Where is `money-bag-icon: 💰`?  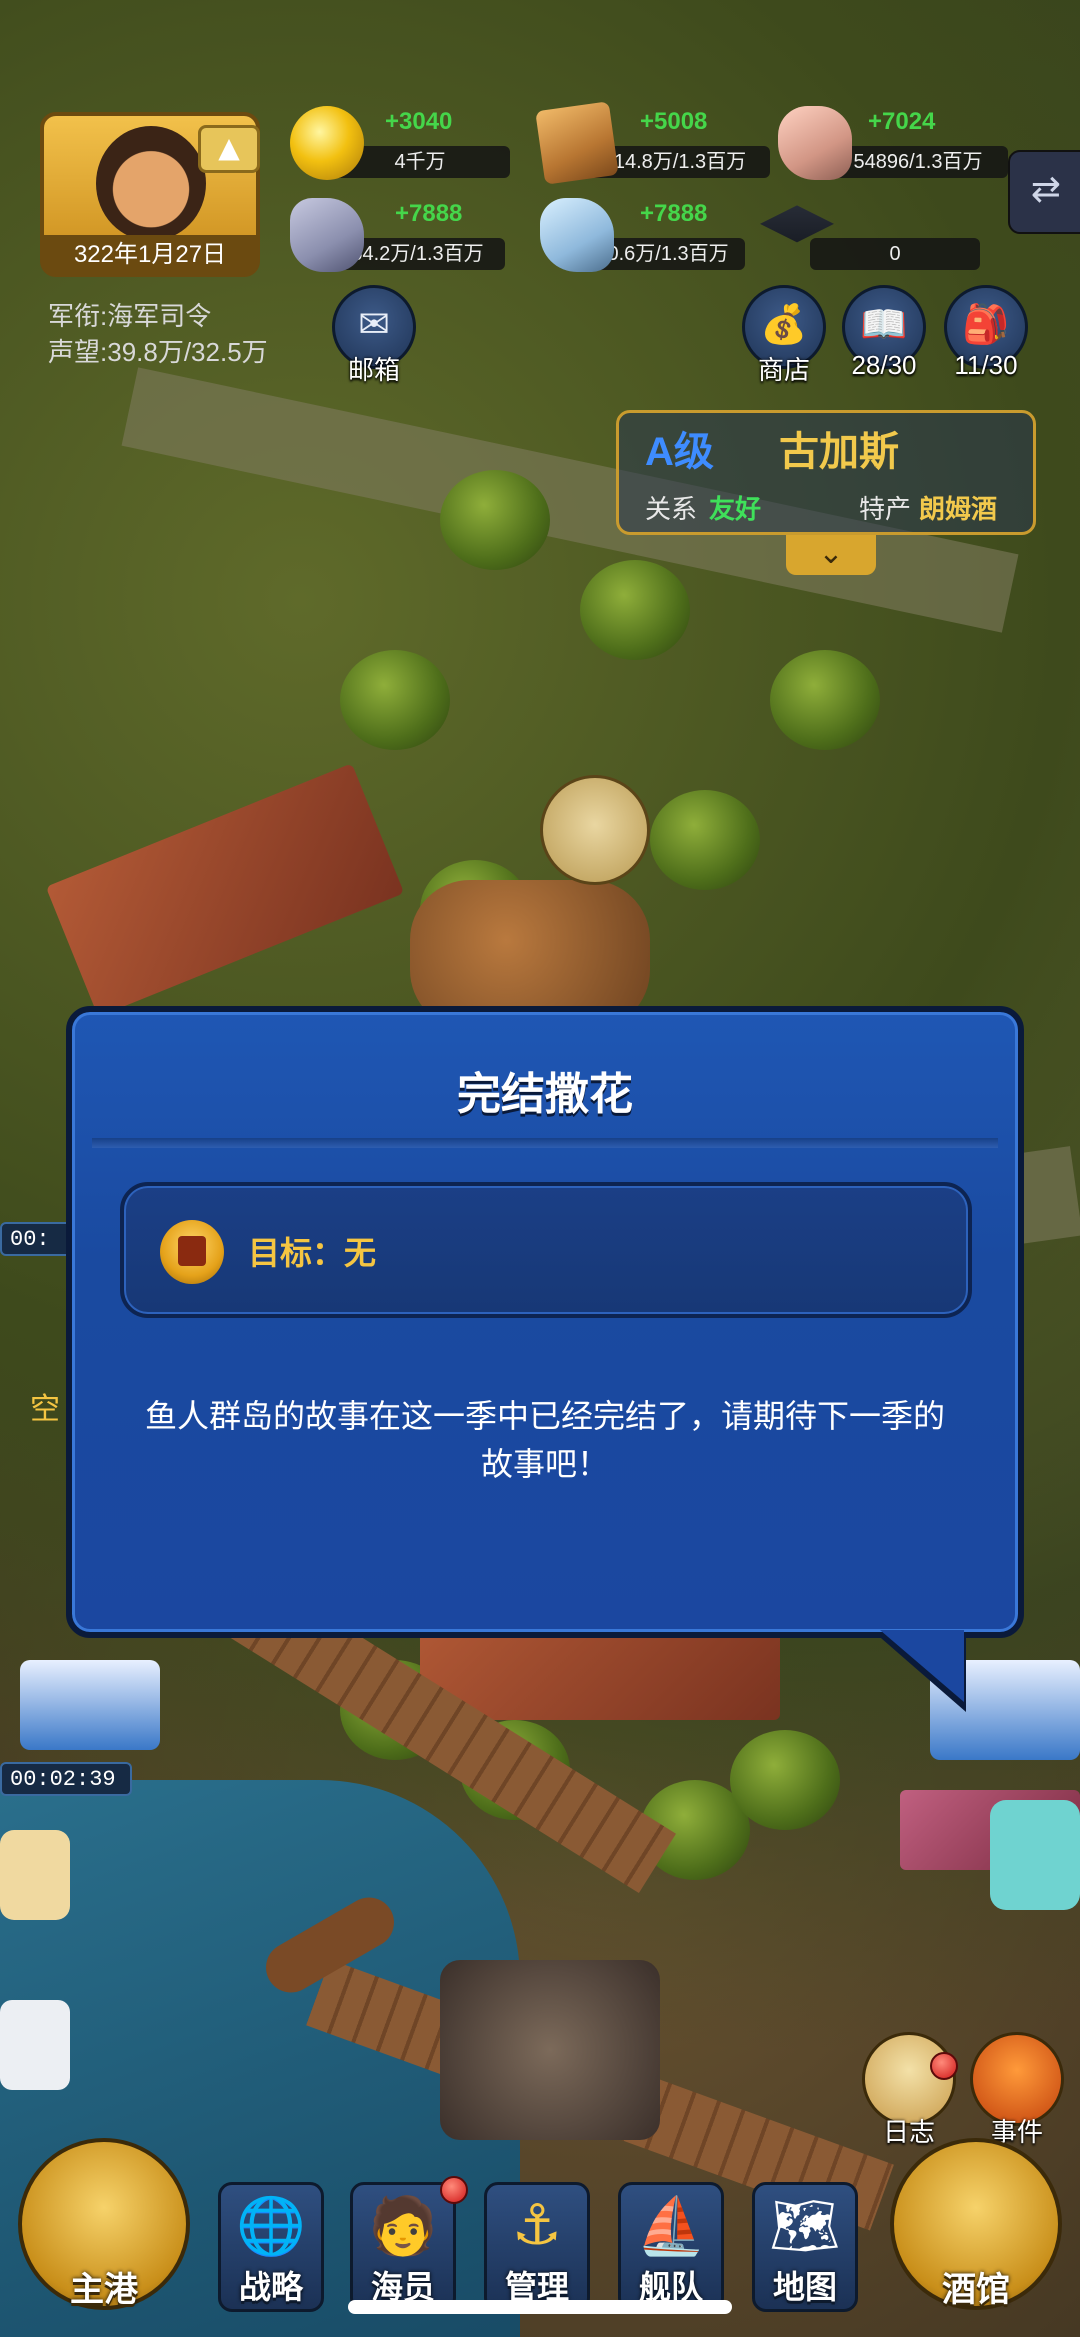 money-bag-icon: 💰 is located at coordinates (784, 324).